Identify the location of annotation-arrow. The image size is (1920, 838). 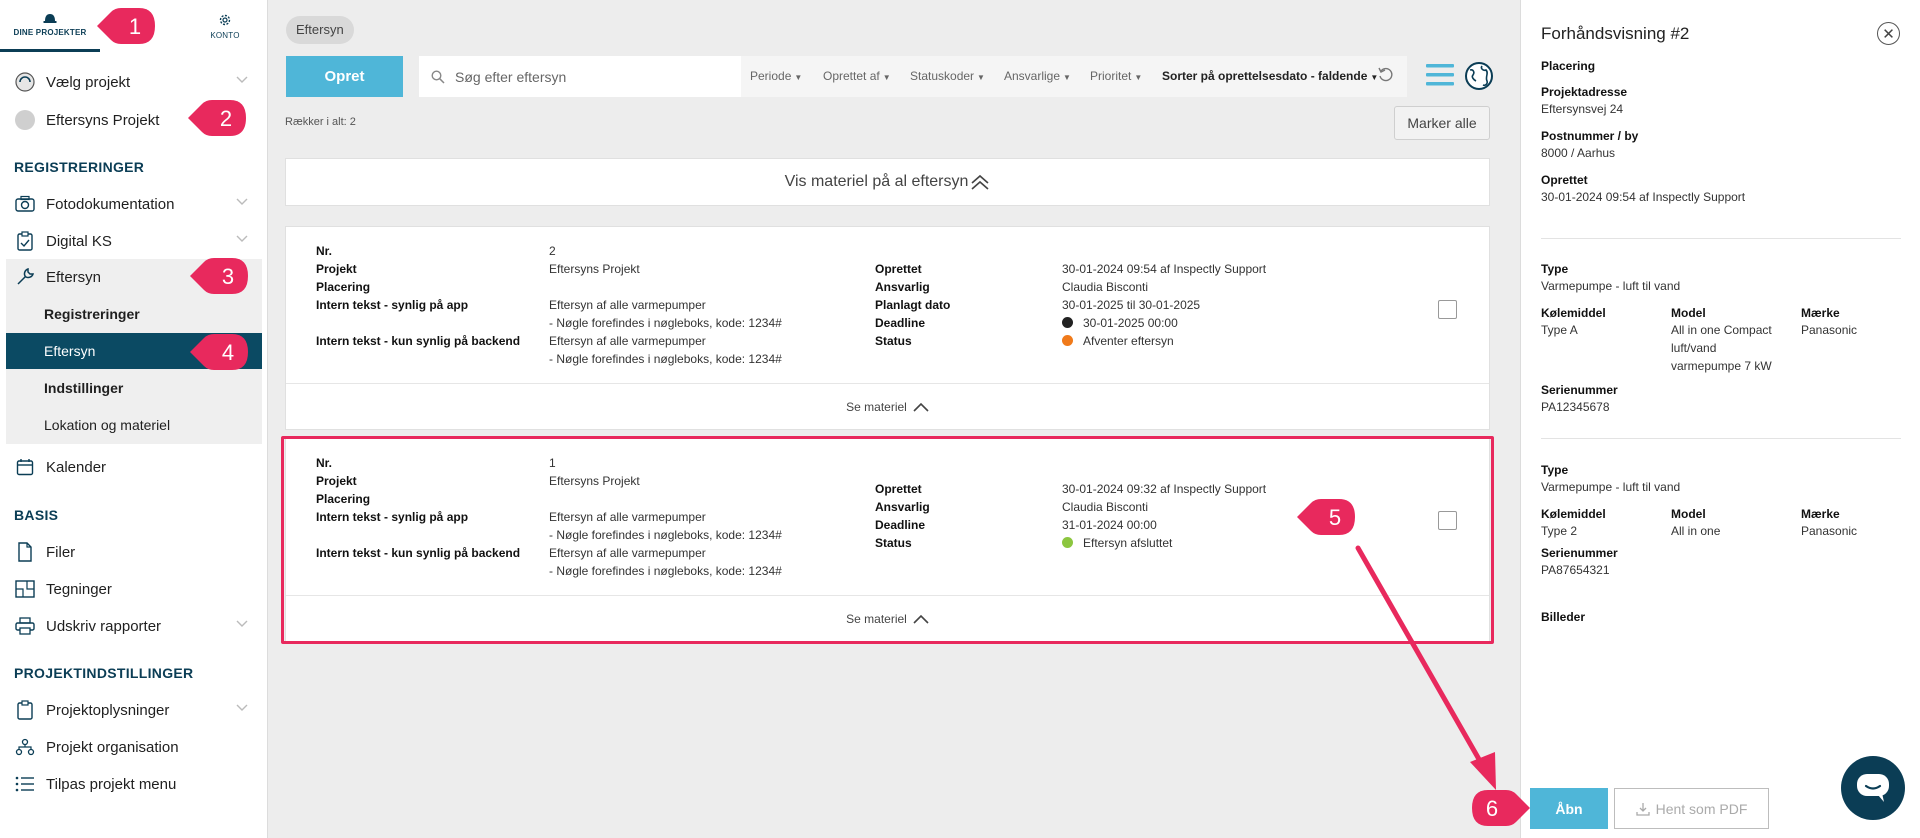
(1425, 667).